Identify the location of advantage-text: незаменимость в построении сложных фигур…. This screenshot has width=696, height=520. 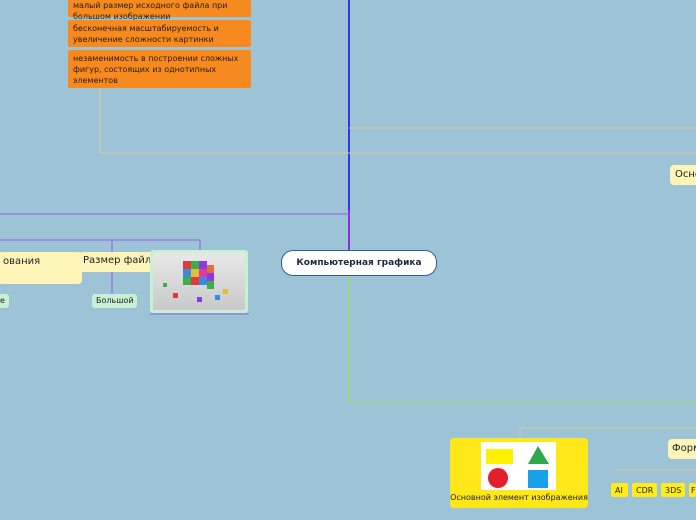
(156, 69).